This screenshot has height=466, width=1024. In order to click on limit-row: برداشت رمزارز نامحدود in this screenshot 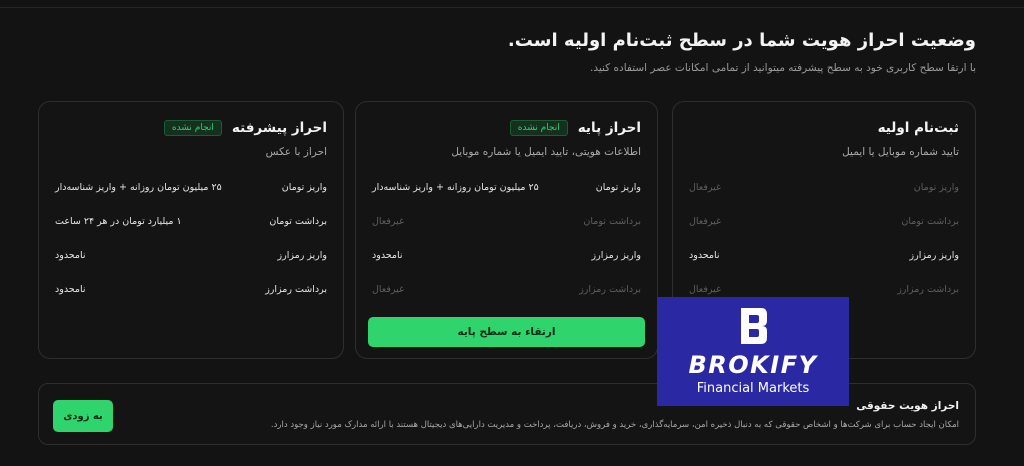, I will do `click(191, 289)`.